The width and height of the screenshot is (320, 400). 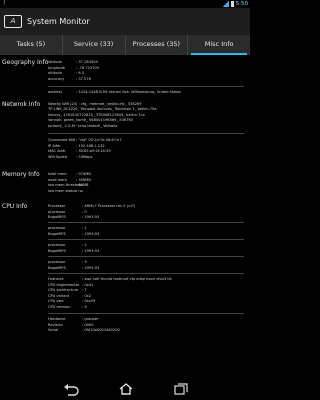 What do you see at coordinates (219, 45) in the screenshot?
I see `tab-misc-info: Misc Info` at bounding box center [219, 45].